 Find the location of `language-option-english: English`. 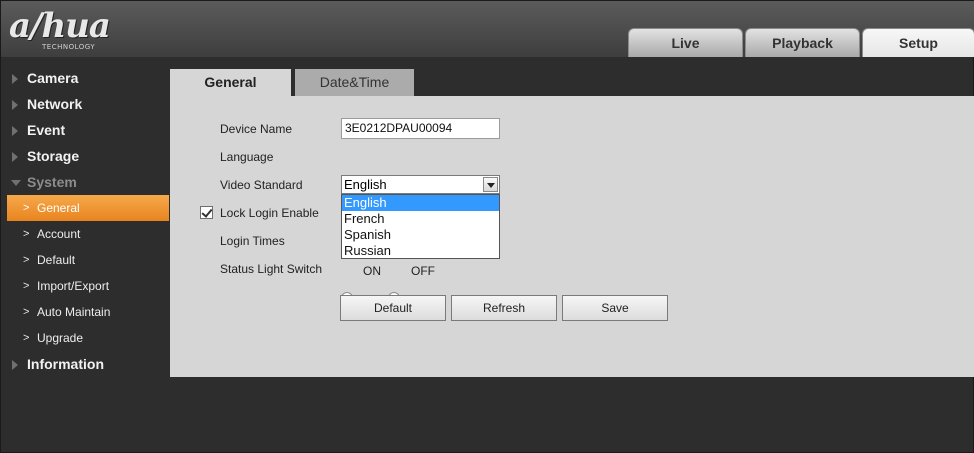

language-option-english: English is located at coordinates (420, 203).